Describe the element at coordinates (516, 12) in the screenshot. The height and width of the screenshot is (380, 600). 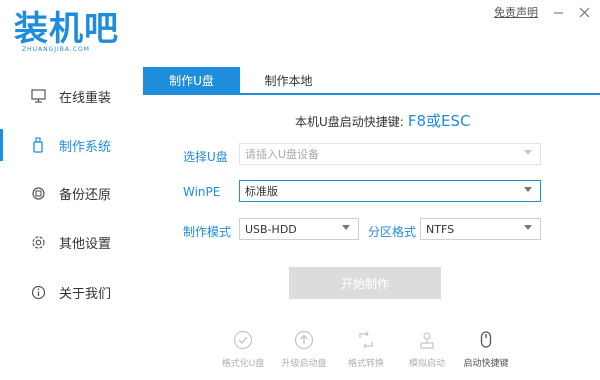
I see `disclaimer-link: 免责声明` at that location.